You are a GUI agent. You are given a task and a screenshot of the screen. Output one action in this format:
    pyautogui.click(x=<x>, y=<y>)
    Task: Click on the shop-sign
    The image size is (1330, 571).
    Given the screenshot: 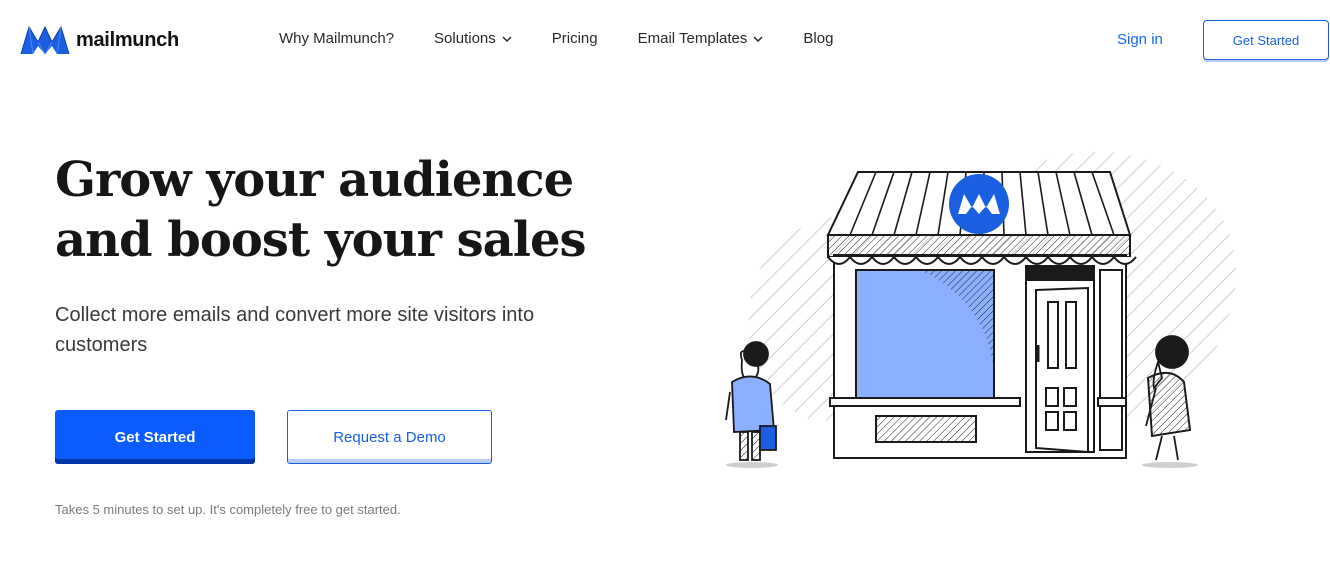 What is the action you would take?
    pyautogui.click(x=979, y=204)
    